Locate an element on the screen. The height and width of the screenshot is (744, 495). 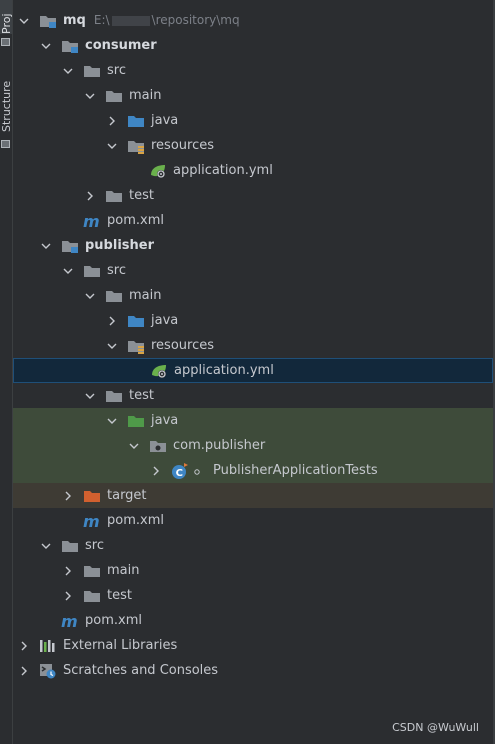
package-icon is located at coordinates (158, 446).